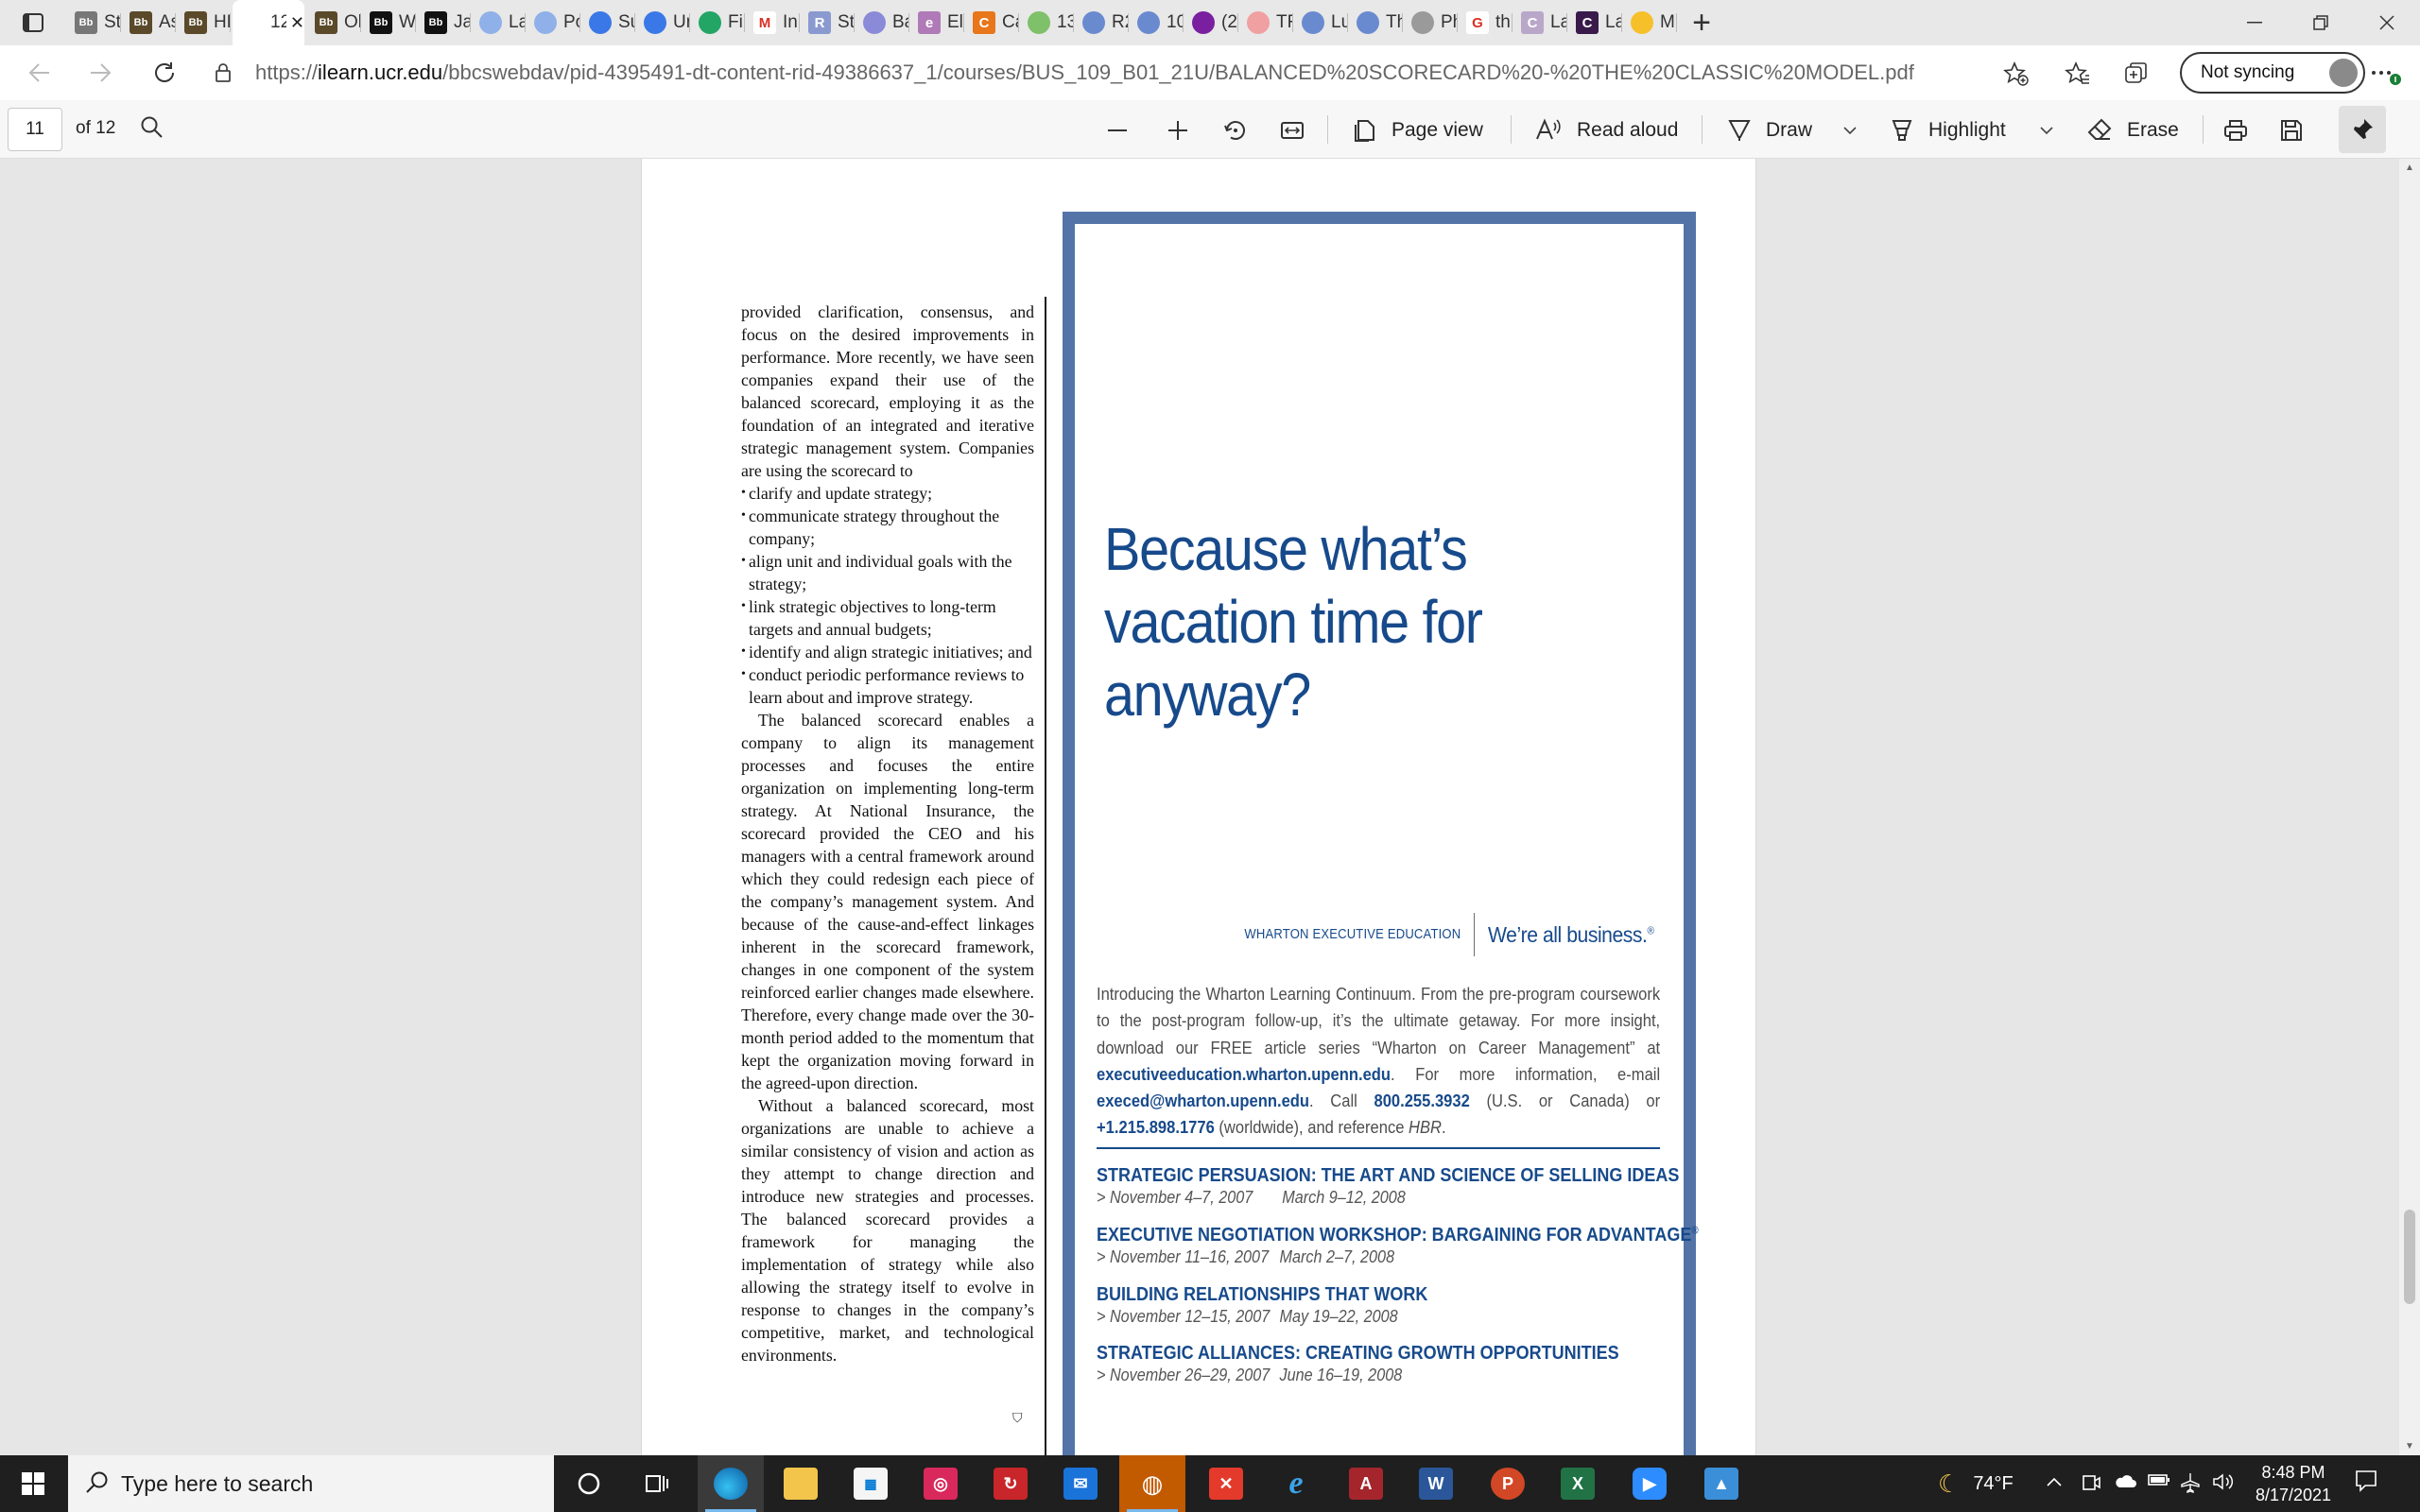 Image resolution: width=2420 pixels, height=1512 pixels. What do you see at coordinates (772, 22) in the screenshot?
I see `browser-tab: M In` at bounding box center [772, 22].